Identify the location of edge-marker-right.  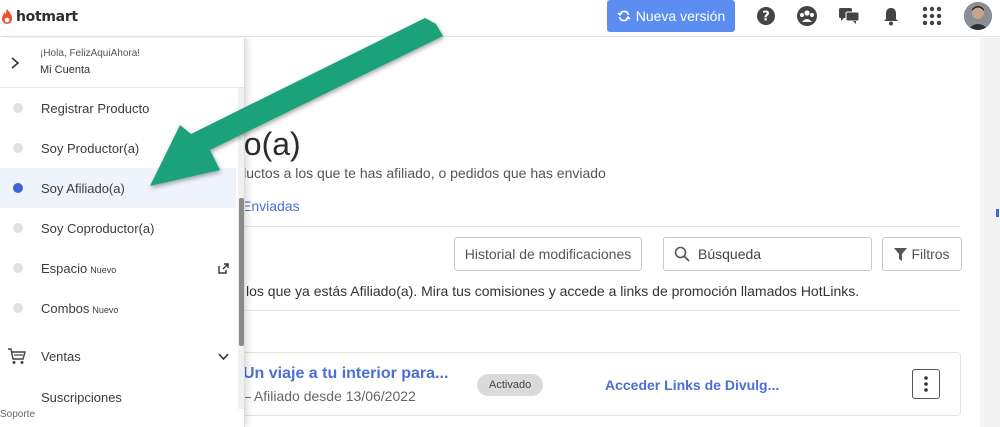
(997, 213).